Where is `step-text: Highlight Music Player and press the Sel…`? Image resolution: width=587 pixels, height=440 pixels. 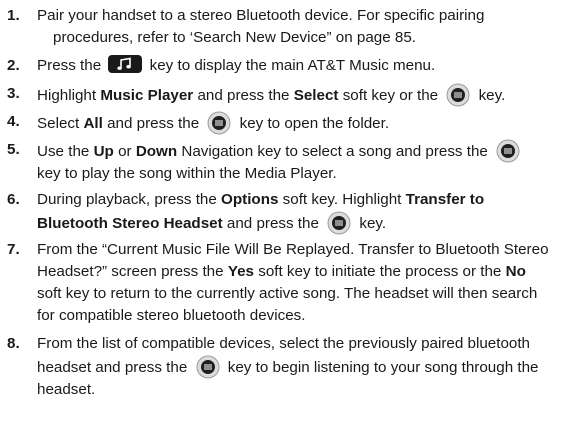 step-text: Highlight Music Player and press the Sel… is located at coordinates (310, 95).